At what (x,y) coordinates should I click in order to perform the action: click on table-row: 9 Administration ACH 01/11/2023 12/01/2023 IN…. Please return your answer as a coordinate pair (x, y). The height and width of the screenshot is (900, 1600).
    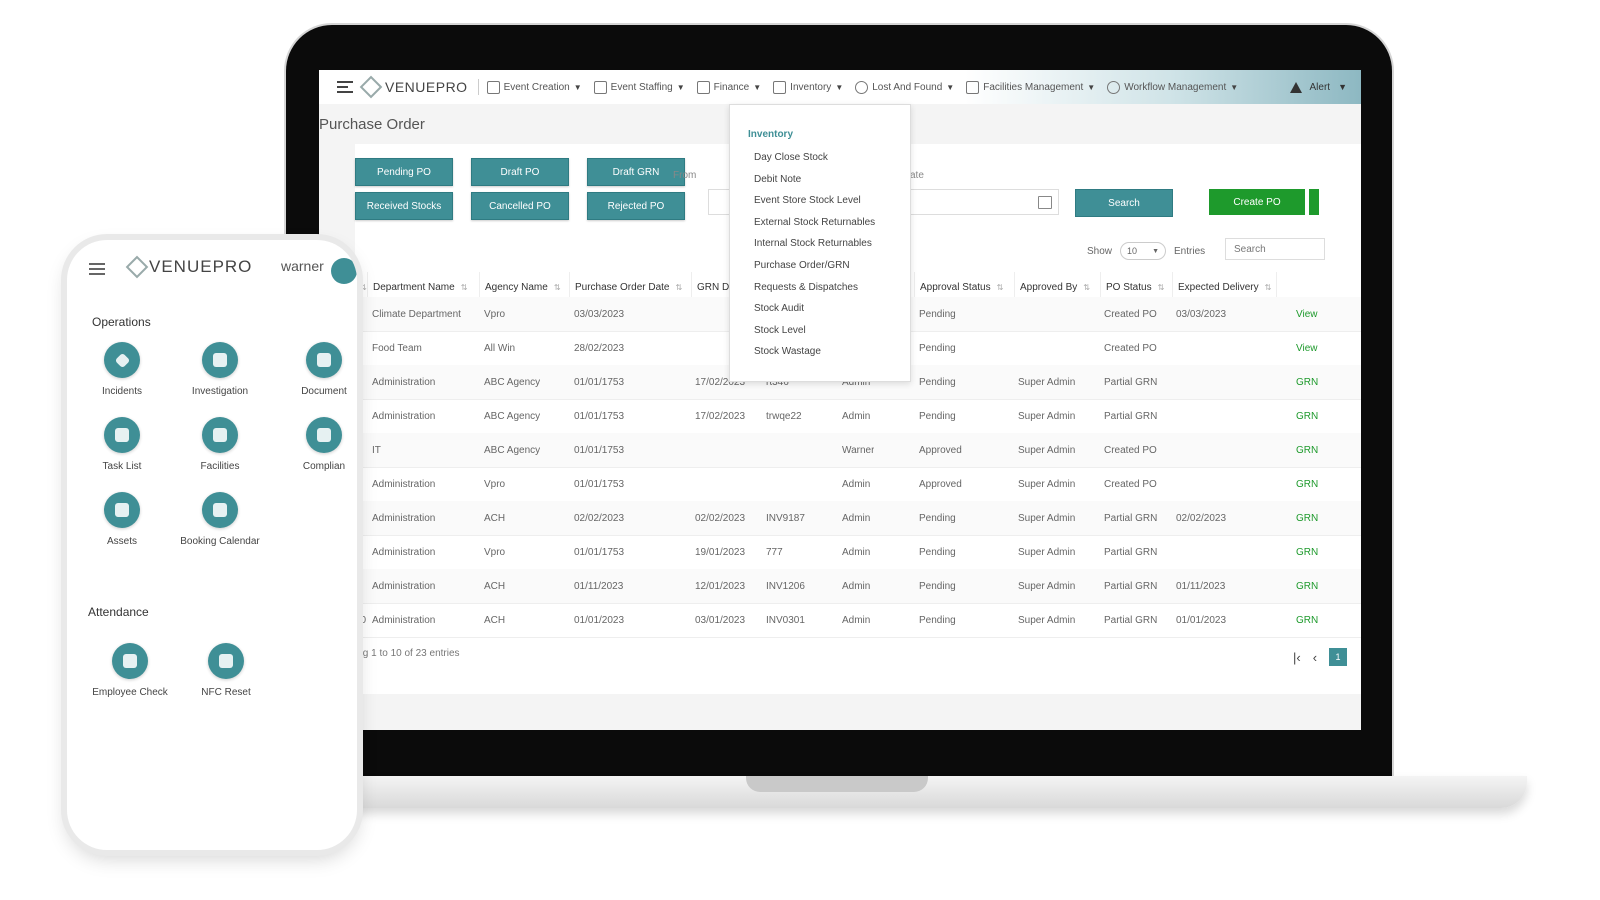
    Looking at the image, I should click on (858, 586).